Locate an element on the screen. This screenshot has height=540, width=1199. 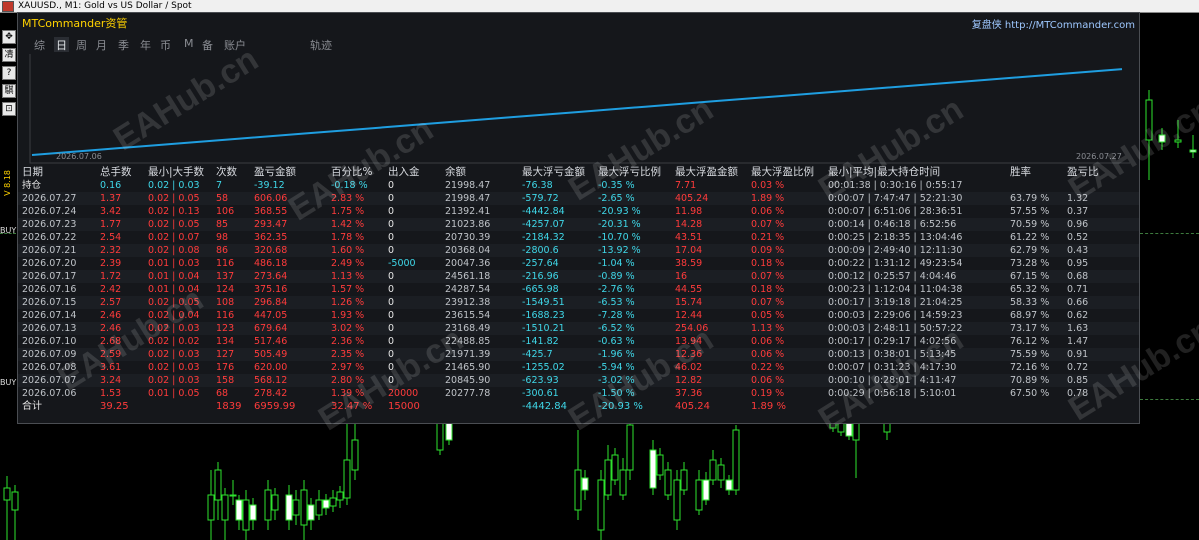
help-icon: ? is located at coordinates (9, 73).